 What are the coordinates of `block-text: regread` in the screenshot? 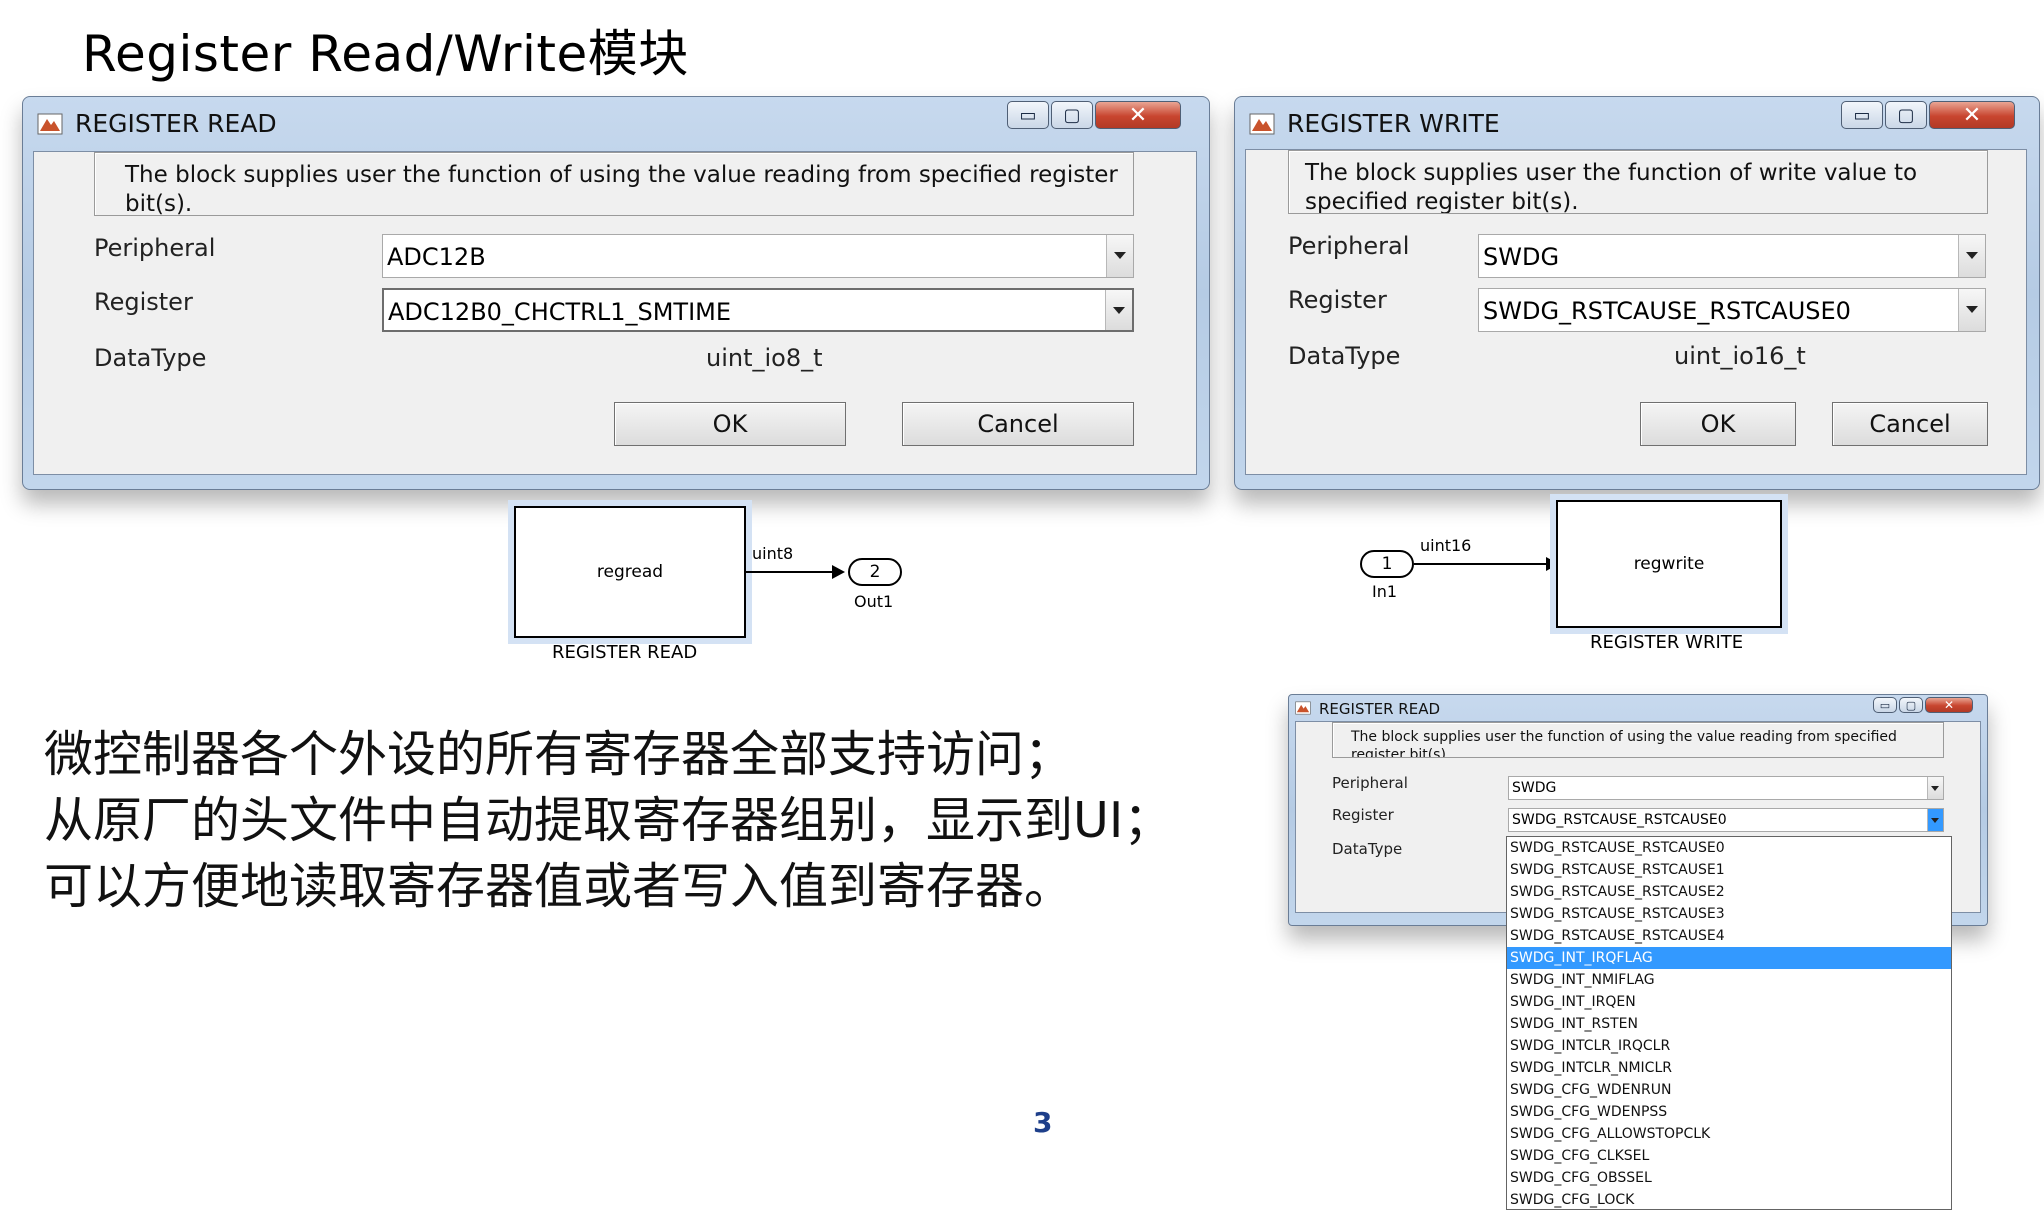 It's located at (630, 572).